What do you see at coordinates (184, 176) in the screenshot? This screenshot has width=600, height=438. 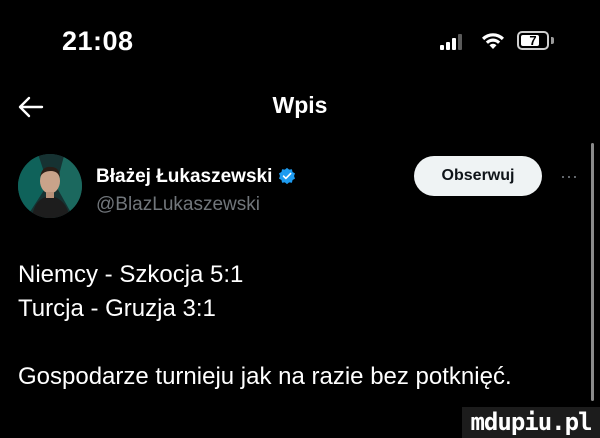 I see `author-display-name: Błażej Łukaszewski` at bounding box center [184, 176].